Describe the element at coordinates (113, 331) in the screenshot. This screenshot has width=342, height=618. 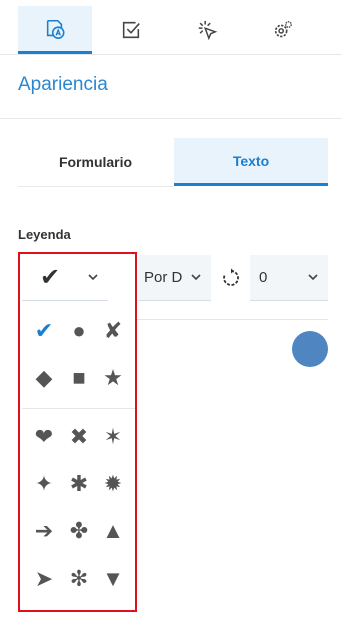
I see `symbol-option-cross: ✘` at that location.